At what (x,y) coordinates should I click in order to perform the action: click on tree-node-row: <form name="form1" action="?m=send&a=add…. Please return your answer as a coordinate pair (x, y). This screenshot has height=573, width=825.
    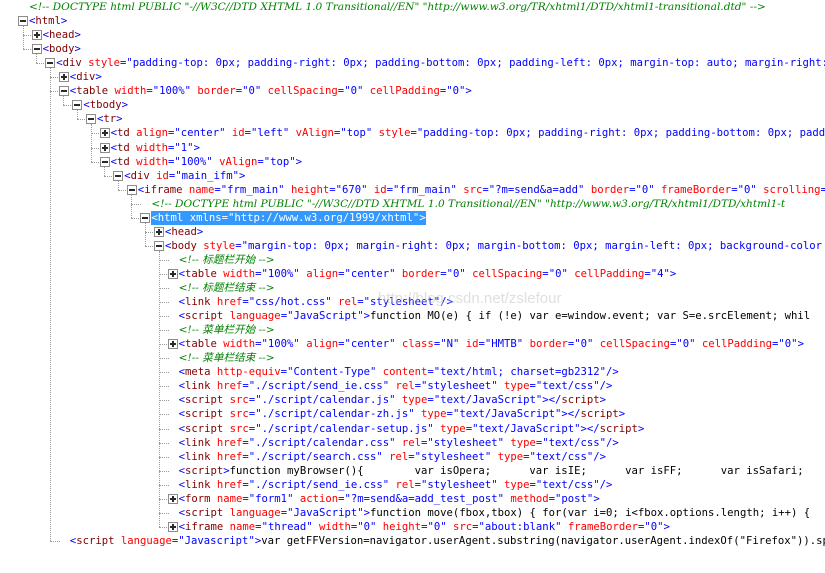
    Looking at the image, I should click on (412, 499).